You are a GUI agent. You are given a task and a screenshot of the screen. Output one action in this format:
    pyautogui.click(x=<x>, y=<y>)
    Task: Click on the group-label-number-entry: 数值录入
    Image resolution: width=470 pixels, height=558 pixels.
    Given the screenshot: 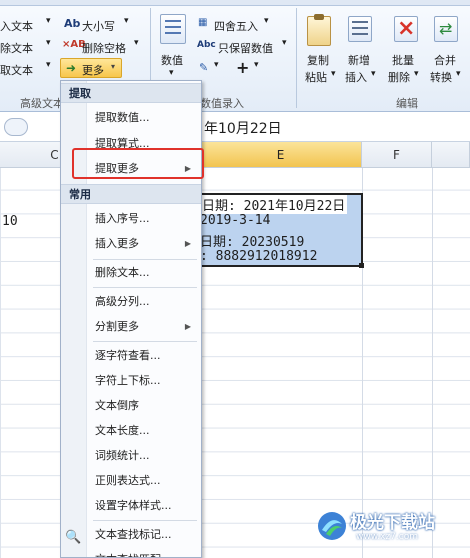 What is the action you would take?
    pyautogui.click(x=222, y=103)
    